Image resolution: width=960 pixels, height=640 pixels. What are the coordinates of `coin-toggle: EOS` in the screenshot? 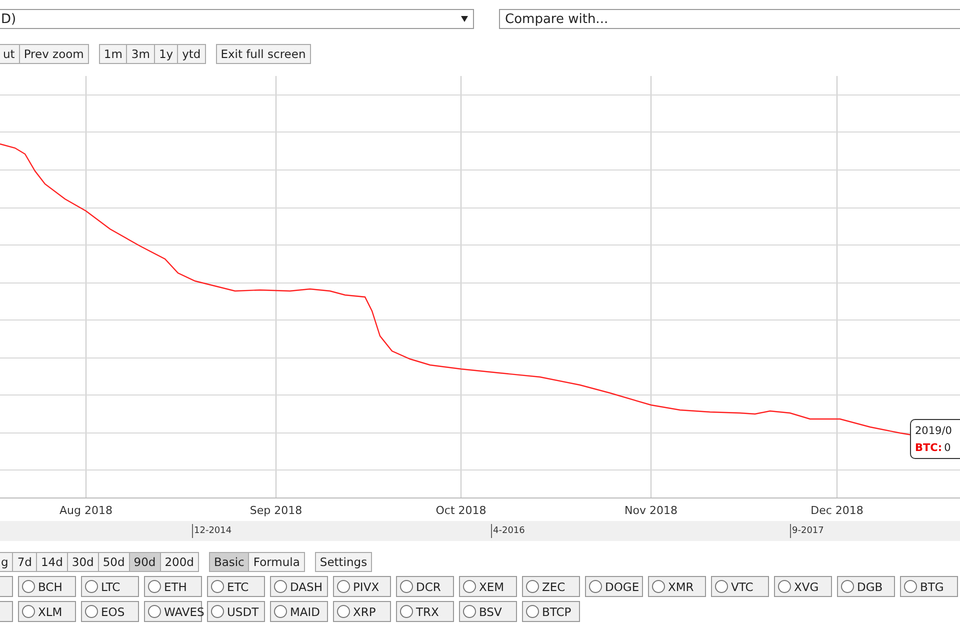 It's located at (110, 611).